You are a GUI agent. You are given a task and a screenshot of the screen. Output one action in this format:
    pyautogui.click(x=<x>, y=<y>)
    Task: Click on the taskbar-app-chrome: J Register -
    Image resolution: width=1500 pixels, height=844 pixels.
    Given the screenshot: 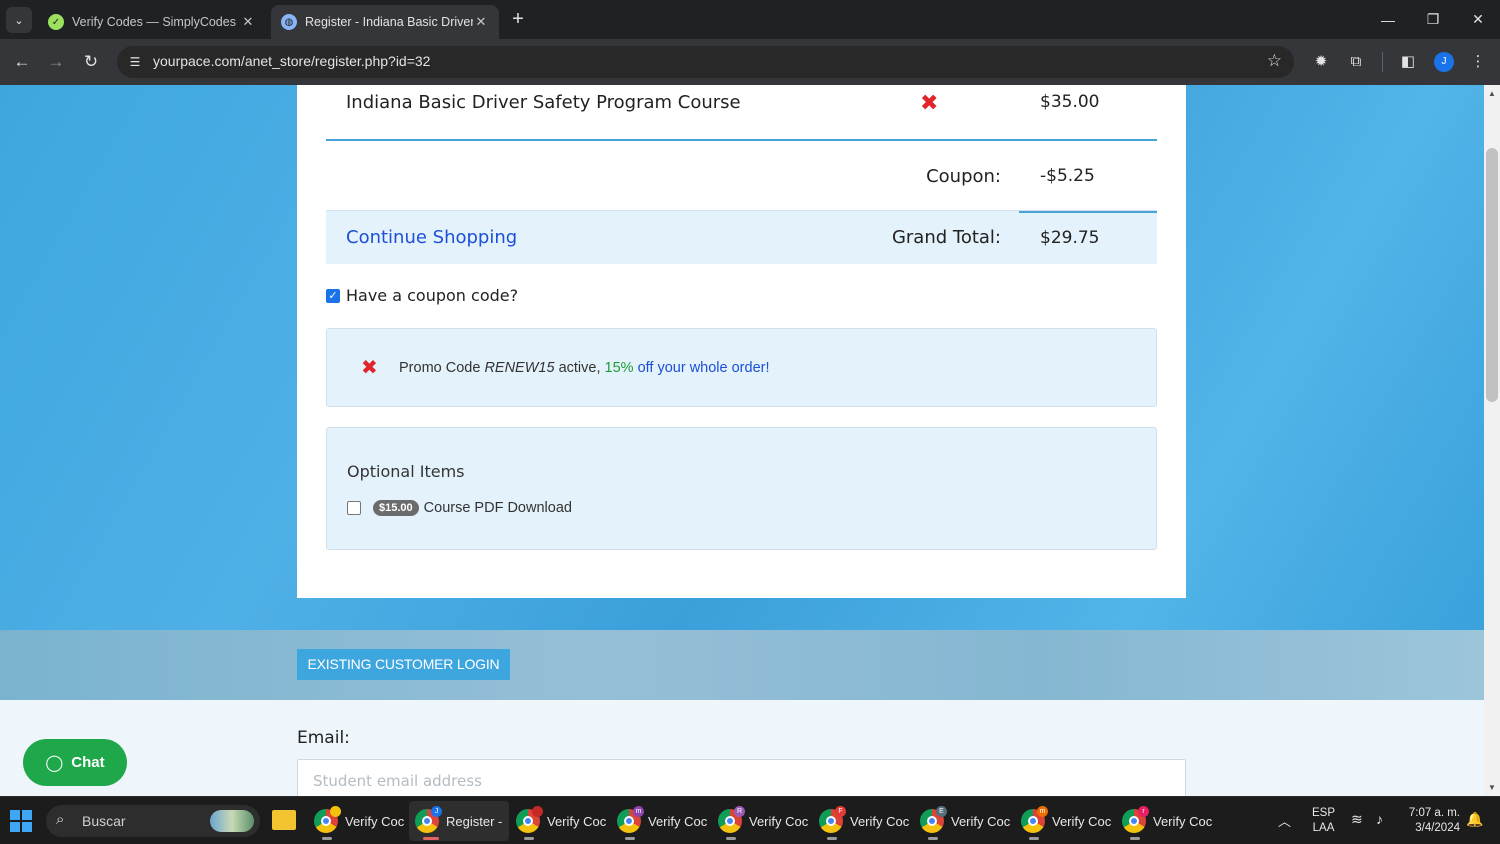 What is the action you would take?
    pyautogui.click(x=459, y=821)
    